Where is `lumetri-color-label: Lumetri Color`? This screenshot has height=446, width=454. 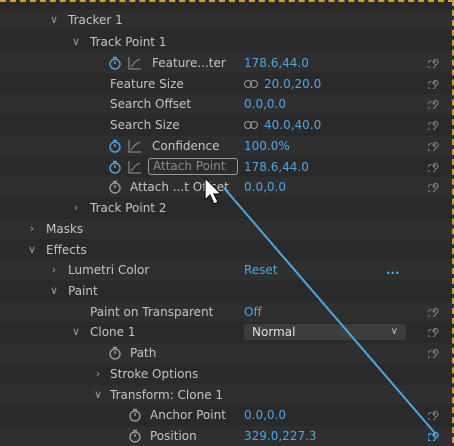
lumetri-color-label: Lumetri Color is located at coordinates (109, 270).